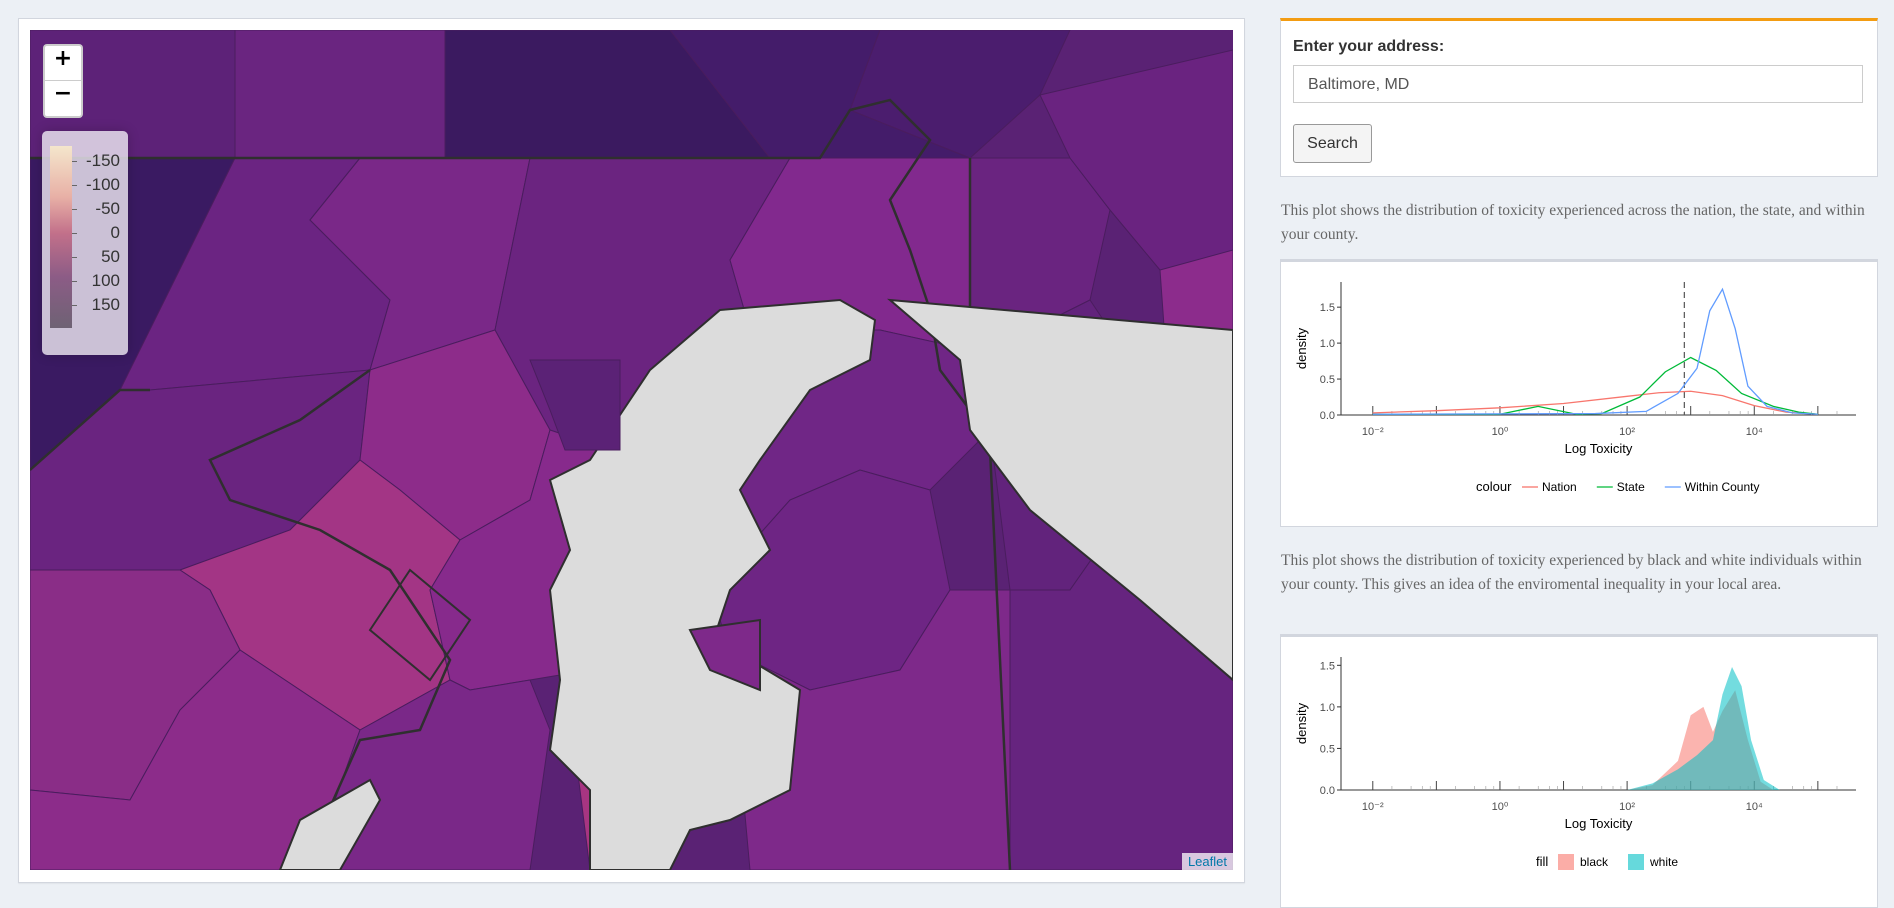 The image size is (1894, 908). What do you see at coordinates (63, 63) in the screenshot?
I see `zoom-in-button: +` at bounding box center [63, 63].